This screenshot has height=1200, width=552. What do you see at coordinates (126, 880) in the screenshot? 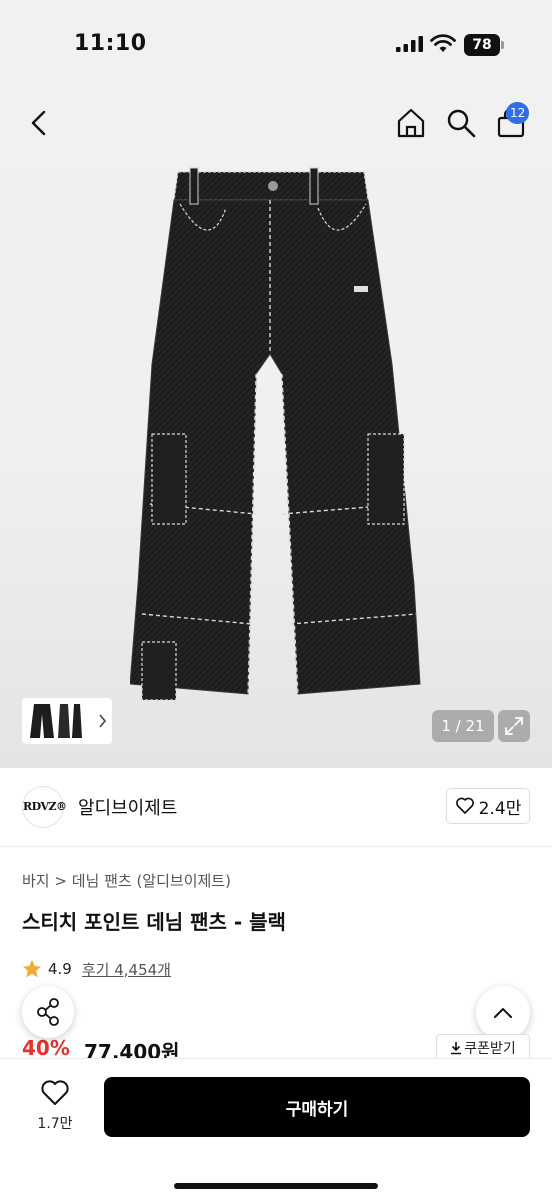
I see `breadcrumb: 바지 > 데님 팬츠 (알디브이제트)` at bounding box center [126, 880].